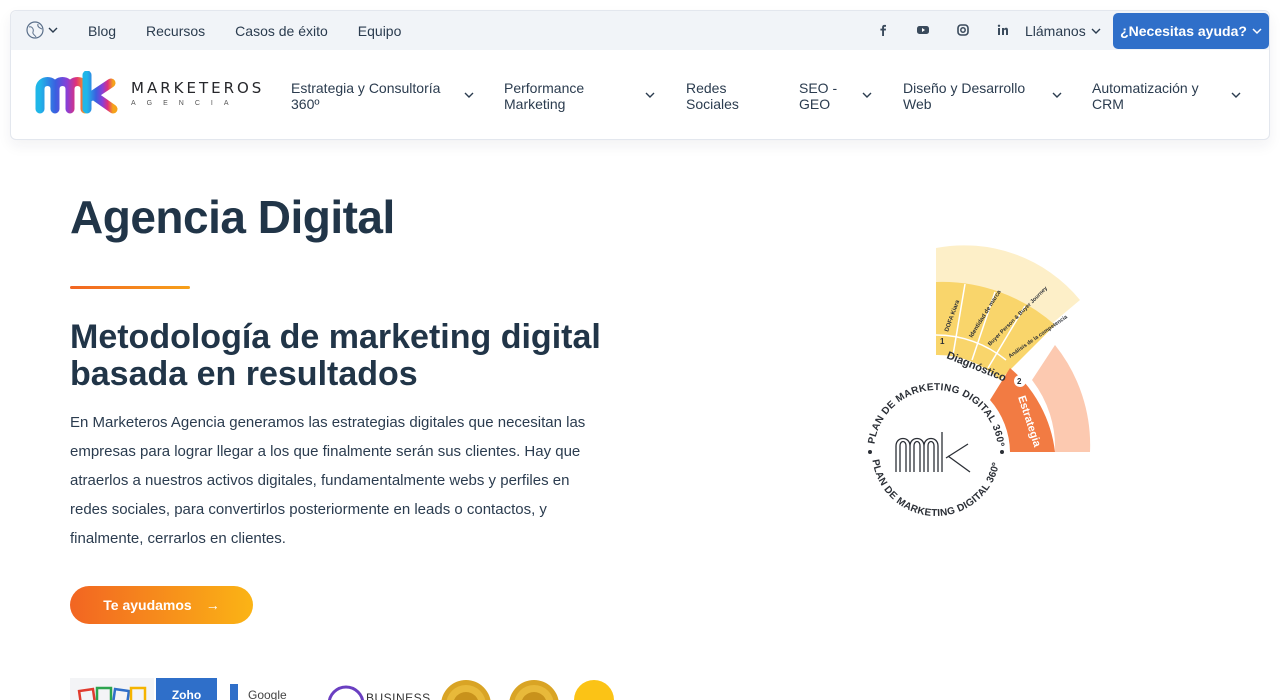  Describe the element at coordinates (963, 30) in the screenshot. I see `instagram-icon` at that location.